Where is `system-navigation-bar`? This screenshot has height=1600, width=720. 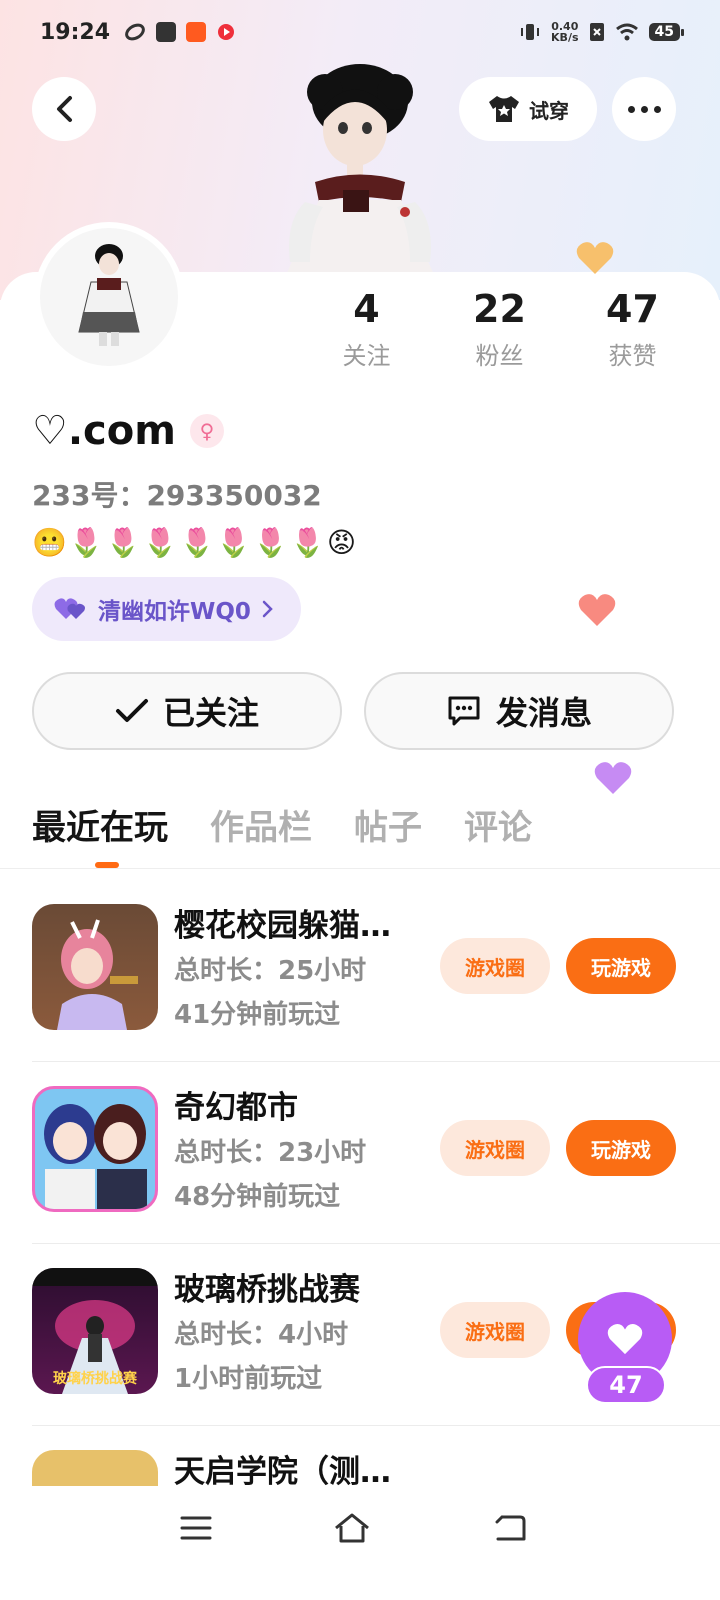 system-navigation-bar is located at coordinates (360, 1543).